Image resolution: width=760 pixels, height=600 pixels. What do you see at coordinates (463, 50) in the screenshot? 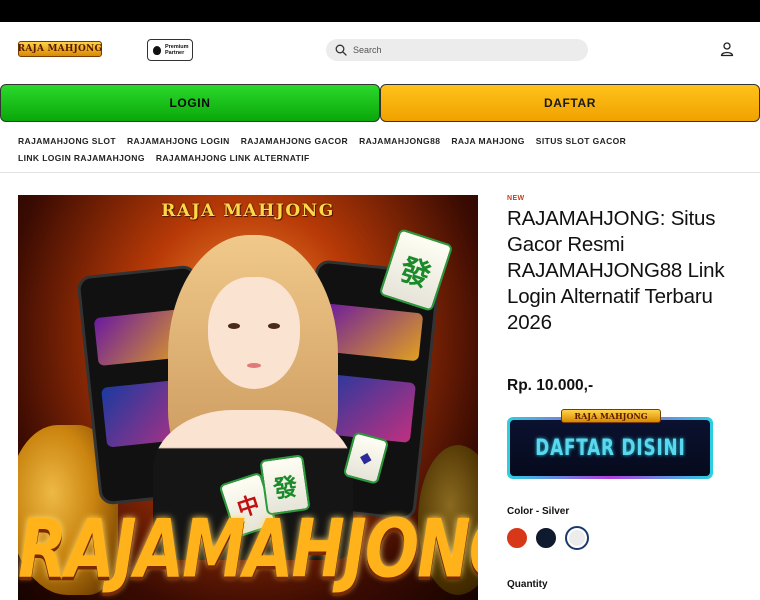
I see `search-input` at bounding box center [463, 50].